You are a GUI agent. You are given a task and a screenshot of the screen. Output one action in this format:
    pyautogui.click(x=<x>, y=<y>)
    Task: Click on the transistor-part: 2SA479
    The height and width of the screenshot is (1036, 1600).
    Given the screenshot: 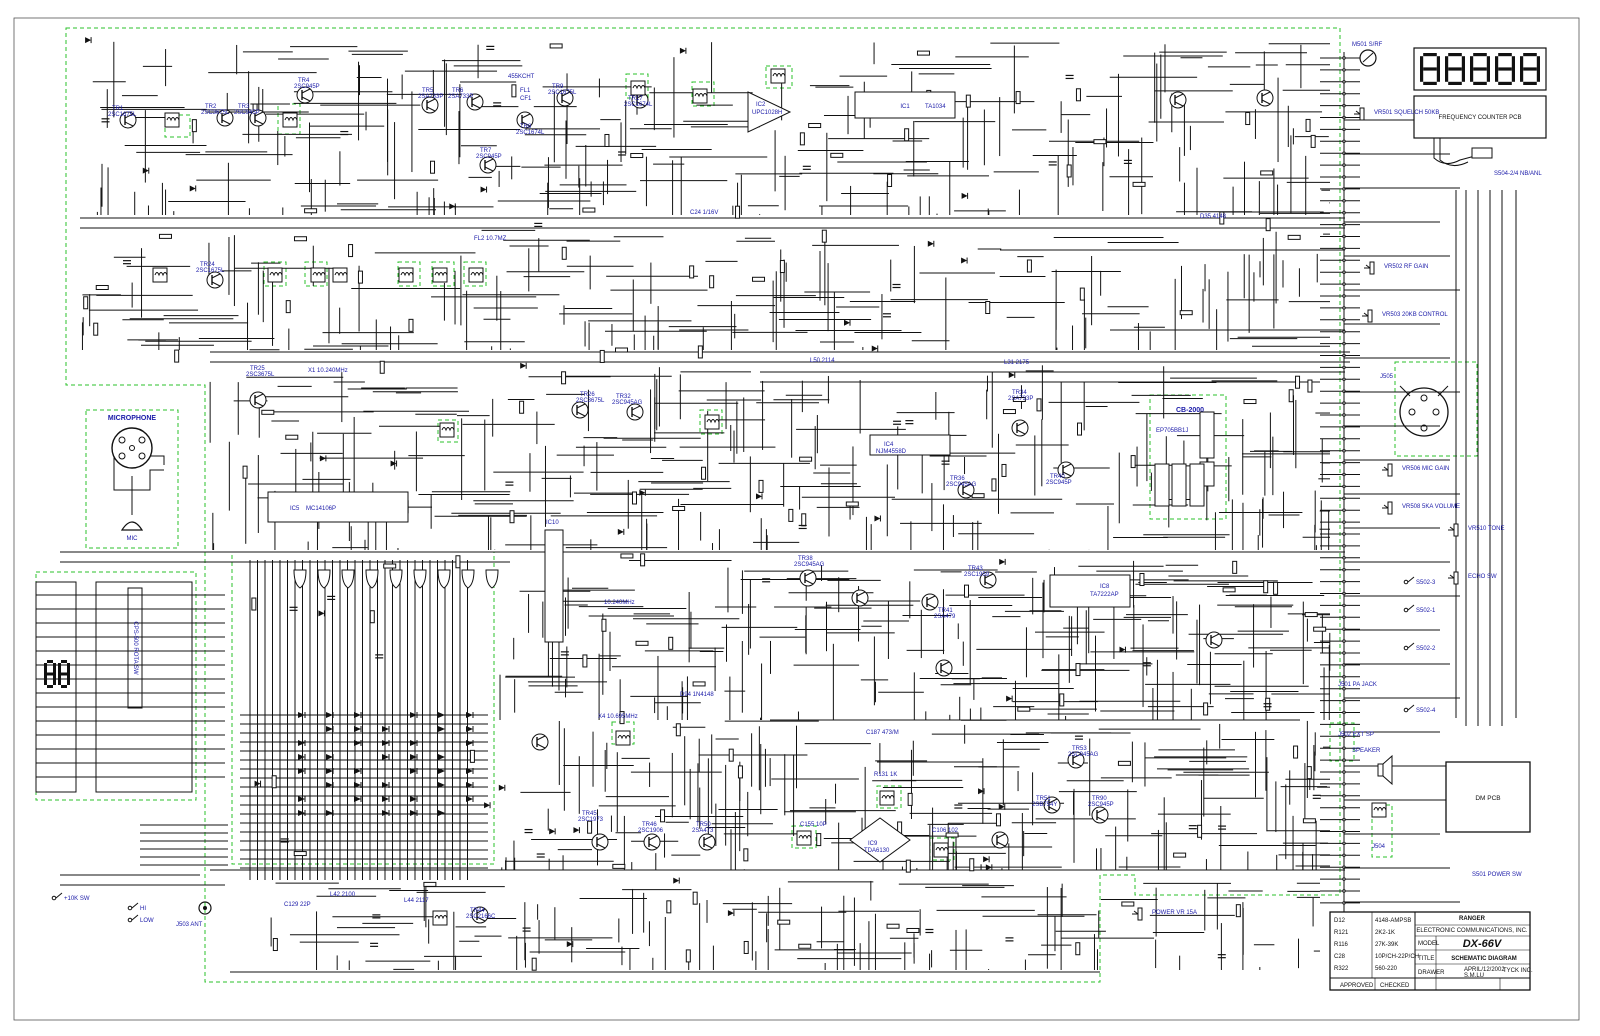 What is the action you would take?
    pyautogui.click(x=945, y=617)
    